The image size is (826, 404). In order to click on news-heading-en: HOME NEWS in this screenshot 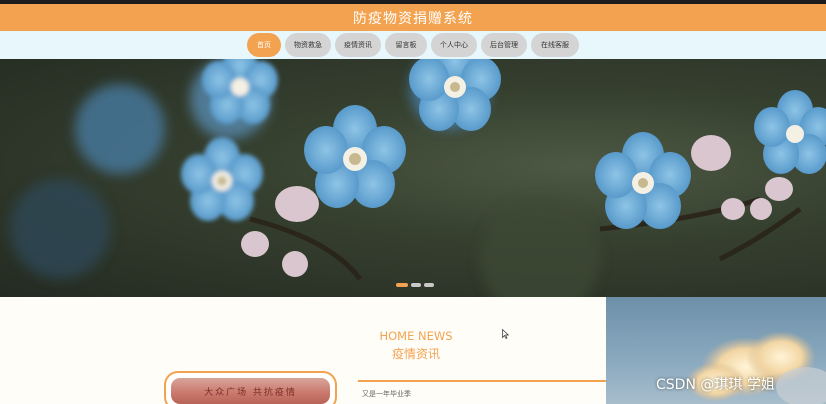, I will do `click(416, 336)`.